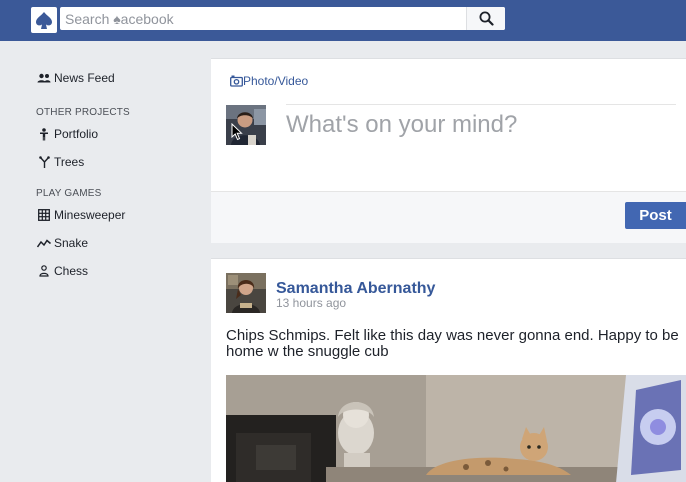  What do you see at coordinates (69, 162) in the screenshot?
I see `sidebar-item-label: Trees` at bounding box center [69, 162].